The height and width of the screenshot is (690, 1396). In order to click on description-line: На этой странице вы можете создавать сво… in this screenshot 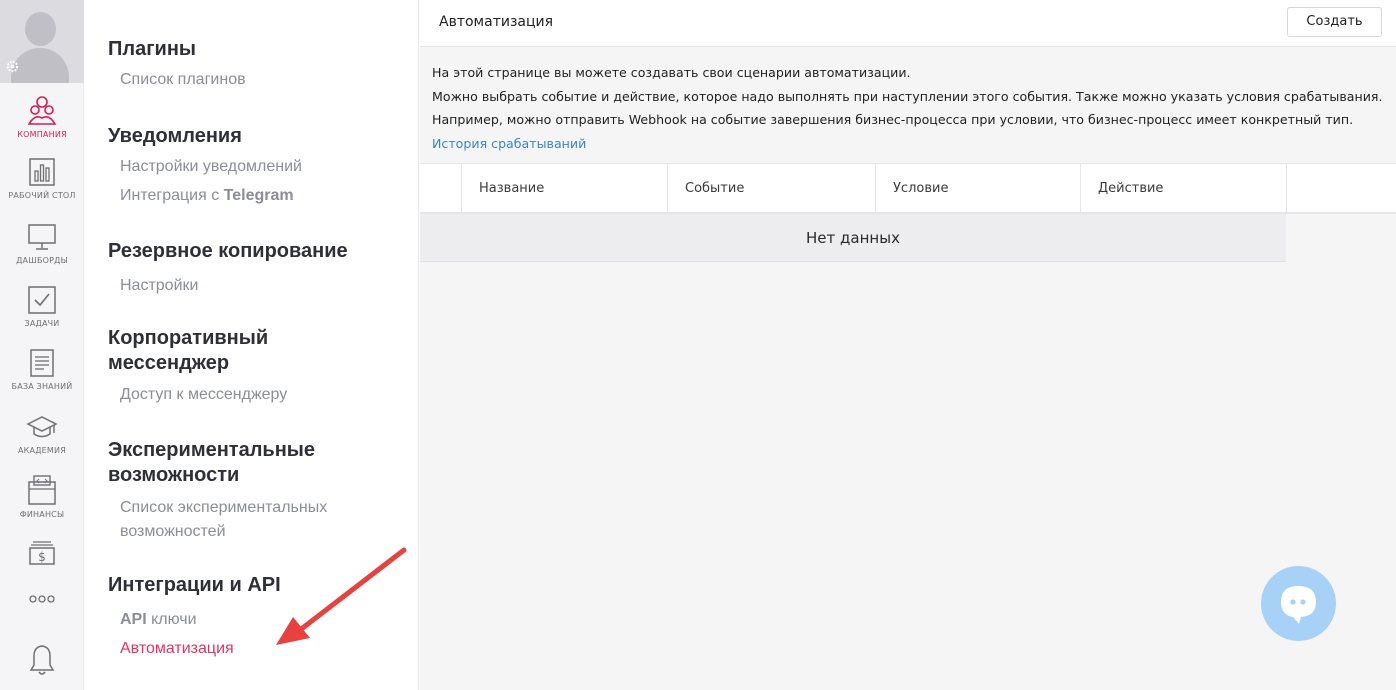, I will do `click(671, 72)`.